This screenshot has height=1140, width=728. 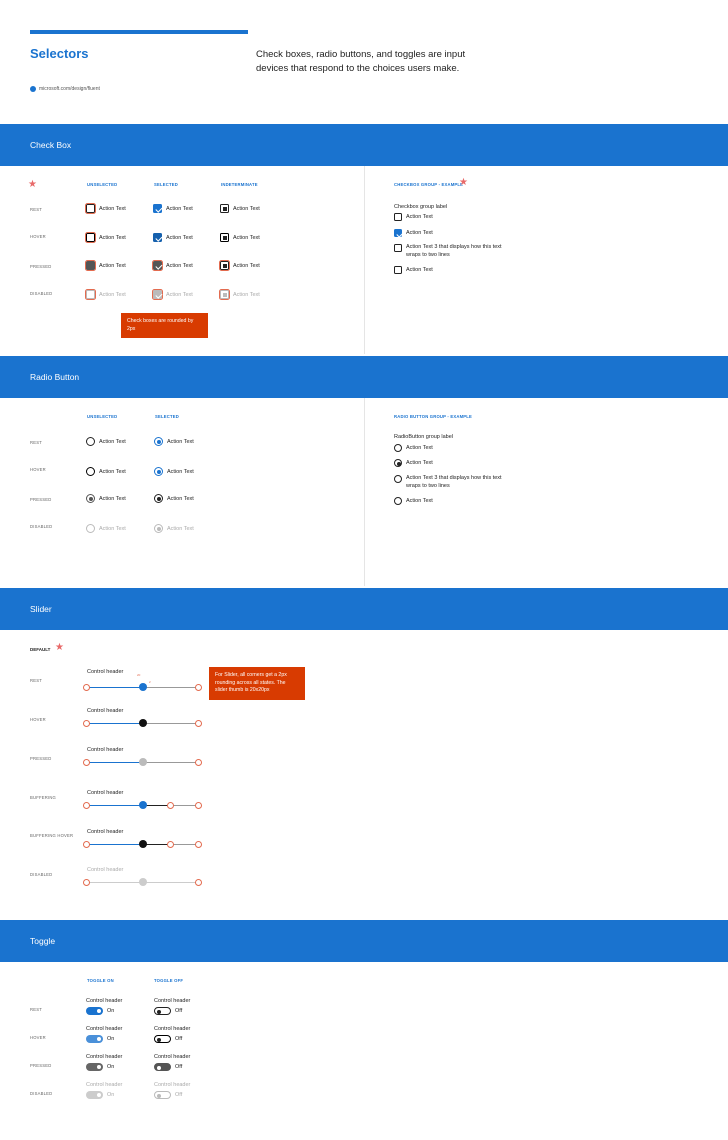 I want to click on radio-pressed-unselected: Action Text, so click(x=106, y=498).